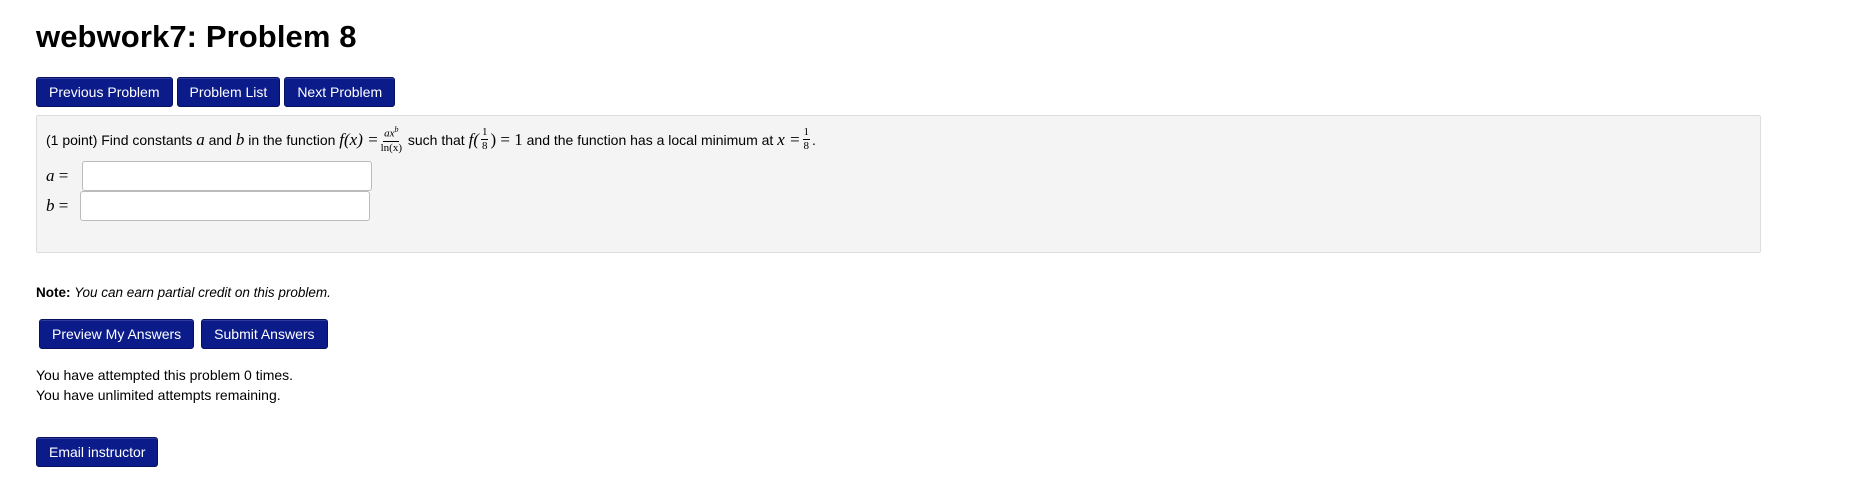  What do you see at coordinates (806, 133) in the screenshot?
I see `frac-min-num: 1` at bounding box center [806, 133].